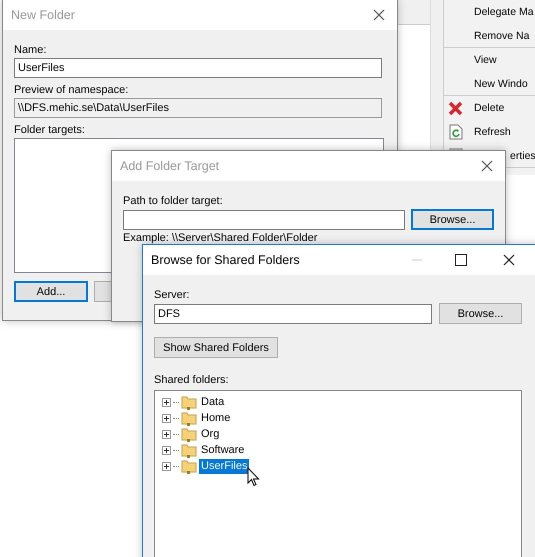 The width and height of the screenshot is (535, 557). I want to click on window-title: Browse for Shared Folders, so click(226, 260).